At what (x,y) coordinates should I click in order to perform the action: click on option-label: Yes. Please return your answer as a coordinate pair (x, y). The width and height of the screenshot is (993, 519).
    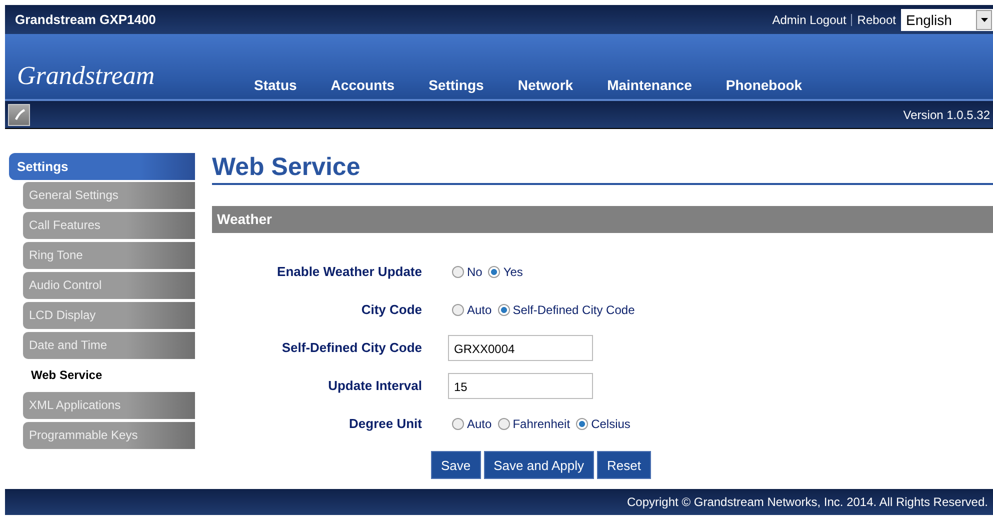
    Looking at the image, I should click on (513, 272).